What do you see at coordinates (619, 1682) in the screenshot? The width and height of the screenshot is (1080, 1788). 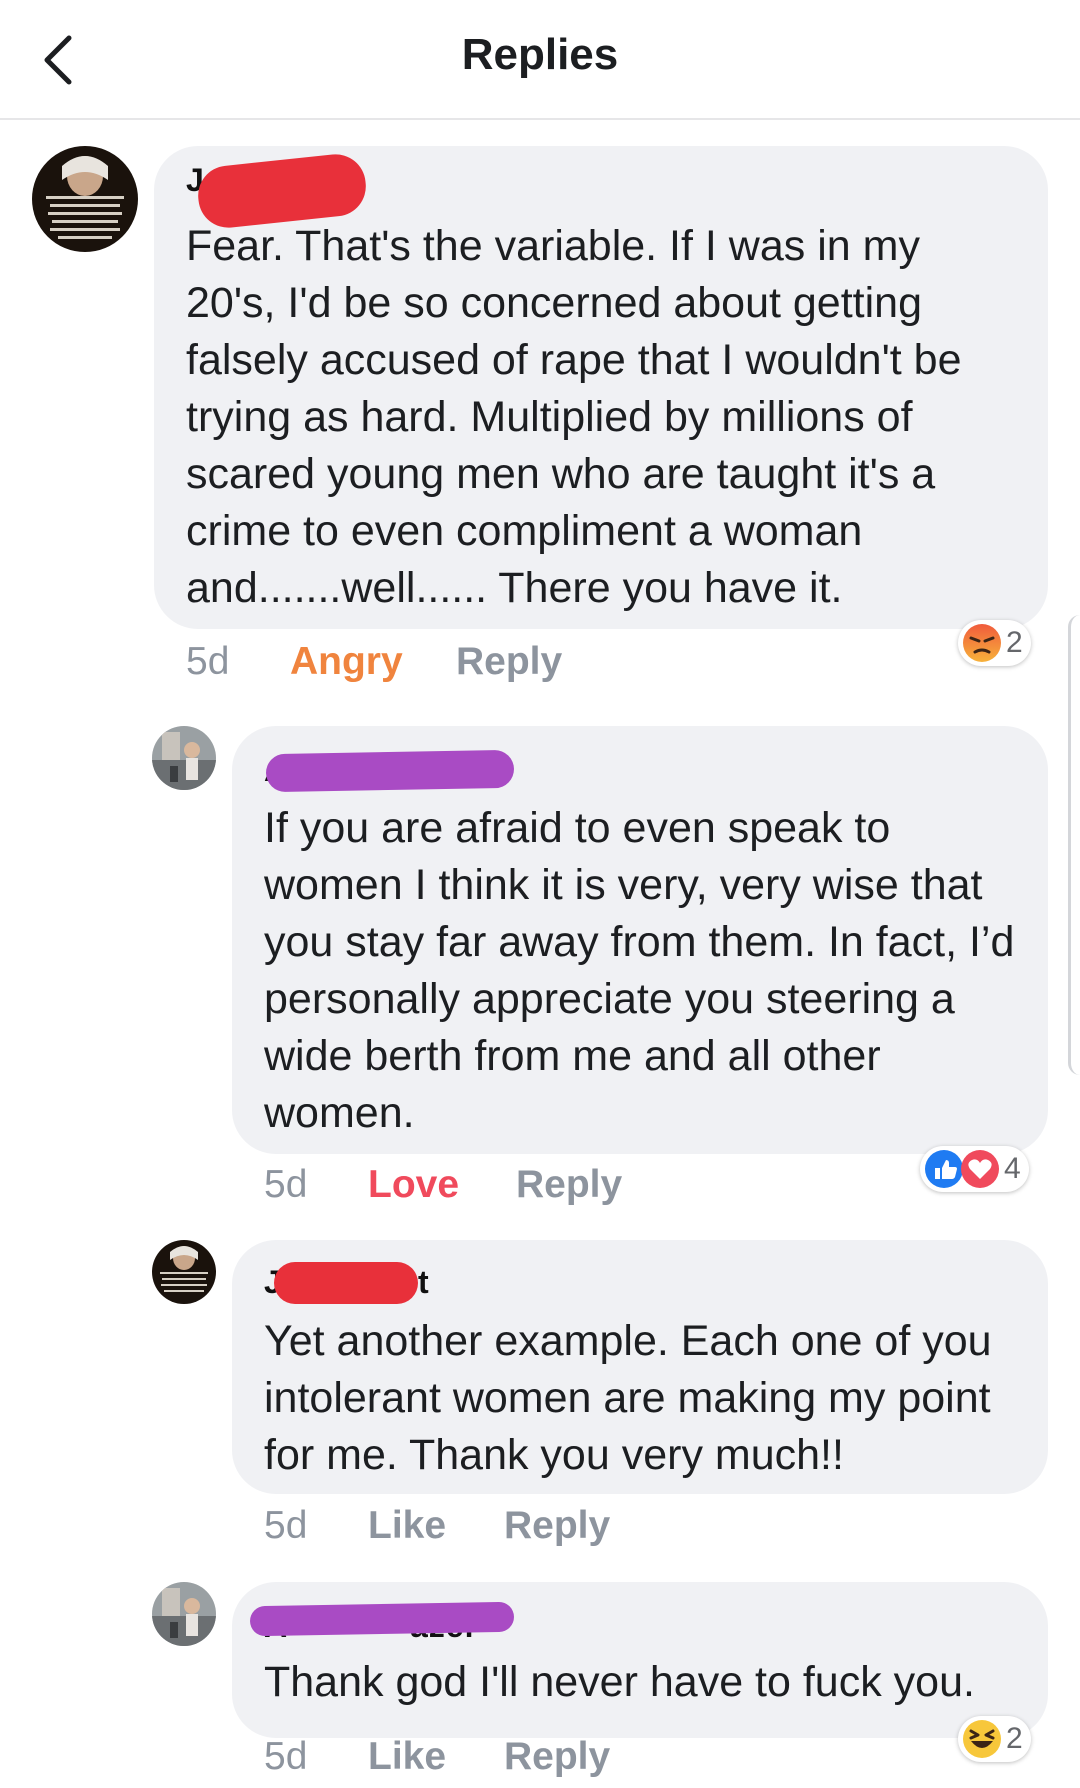 I see `comment-text: Thank god I'll never have to fuck you.` at bounding box center [619, 1682].